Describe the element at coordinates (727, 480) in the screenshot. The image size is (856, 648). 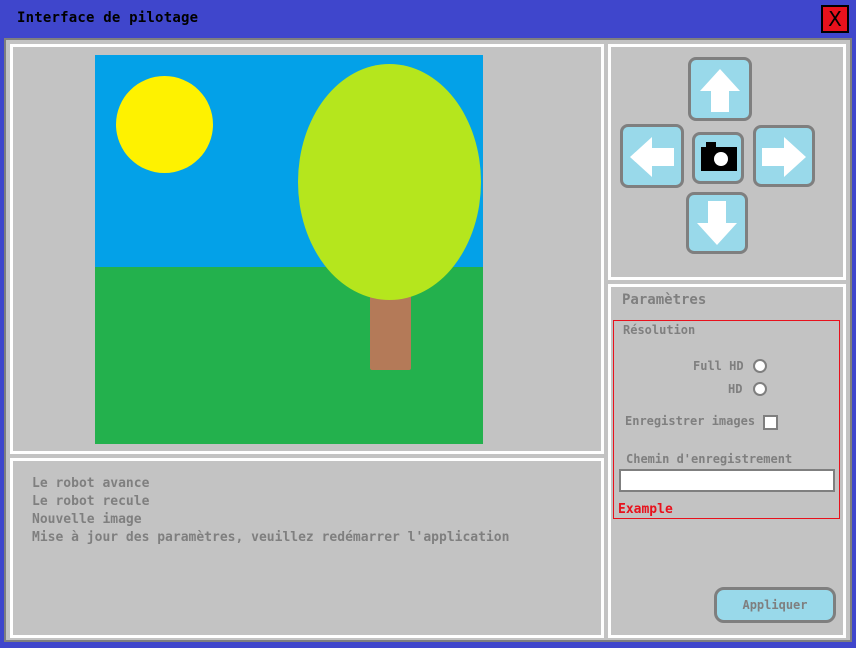
I see `save-path-input` at that location.